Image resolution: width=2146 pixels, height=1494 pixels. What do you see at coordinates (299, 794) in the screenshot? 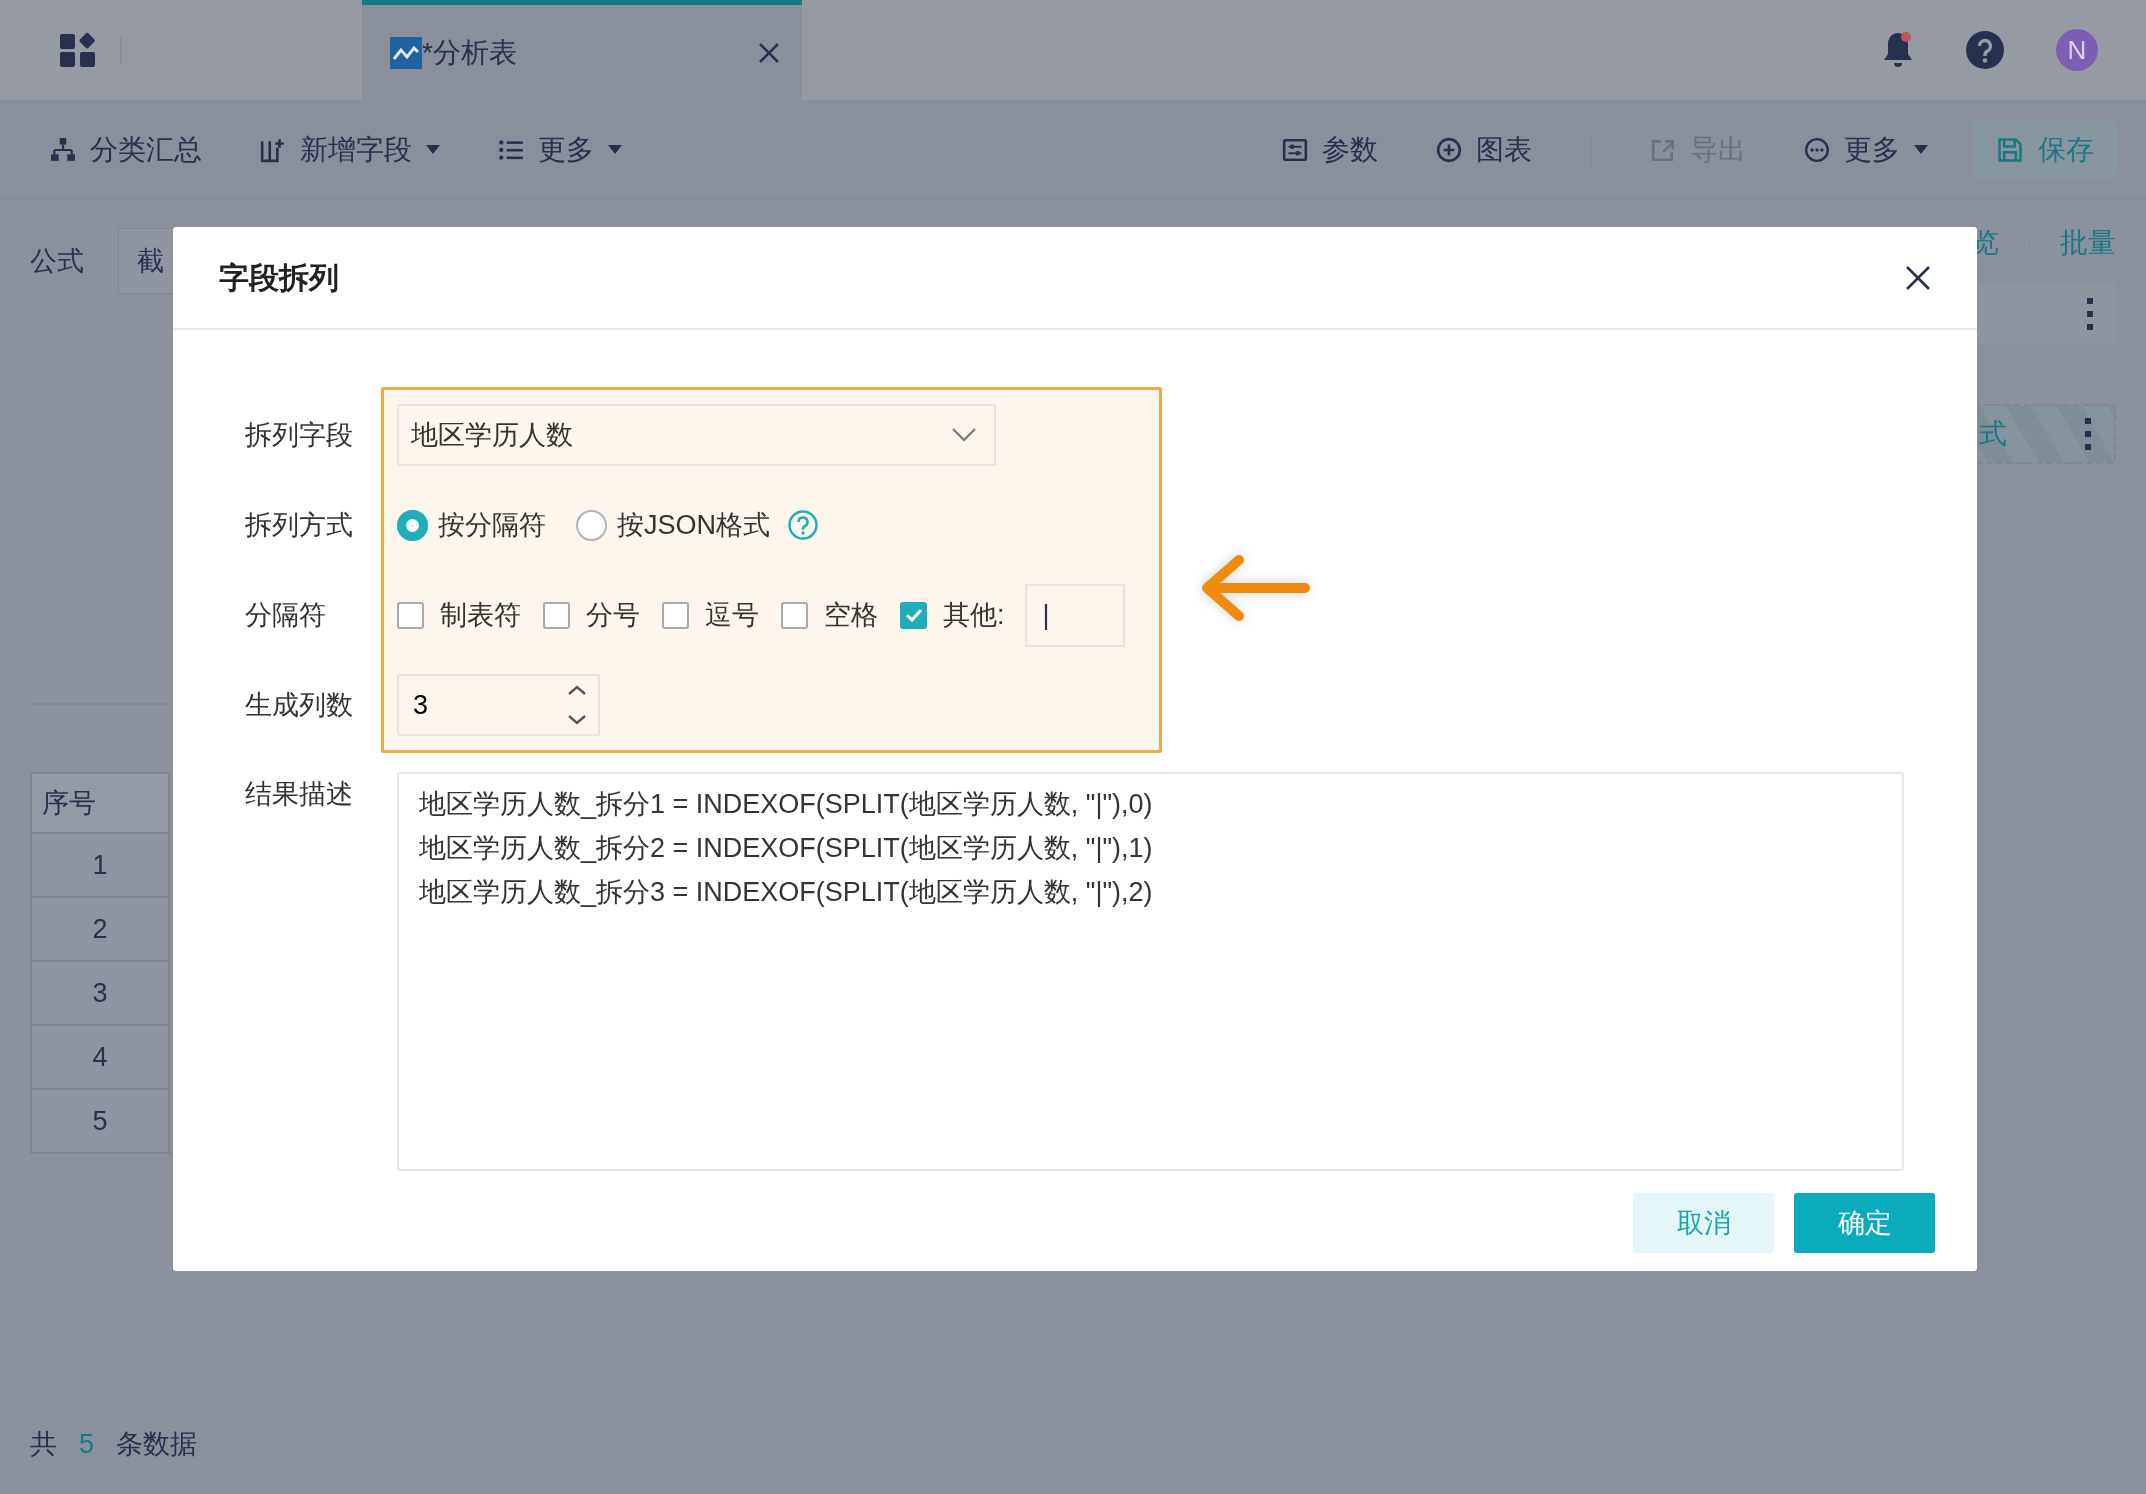
I see `form-label: 结果描述` at bounding box center [299, 794].